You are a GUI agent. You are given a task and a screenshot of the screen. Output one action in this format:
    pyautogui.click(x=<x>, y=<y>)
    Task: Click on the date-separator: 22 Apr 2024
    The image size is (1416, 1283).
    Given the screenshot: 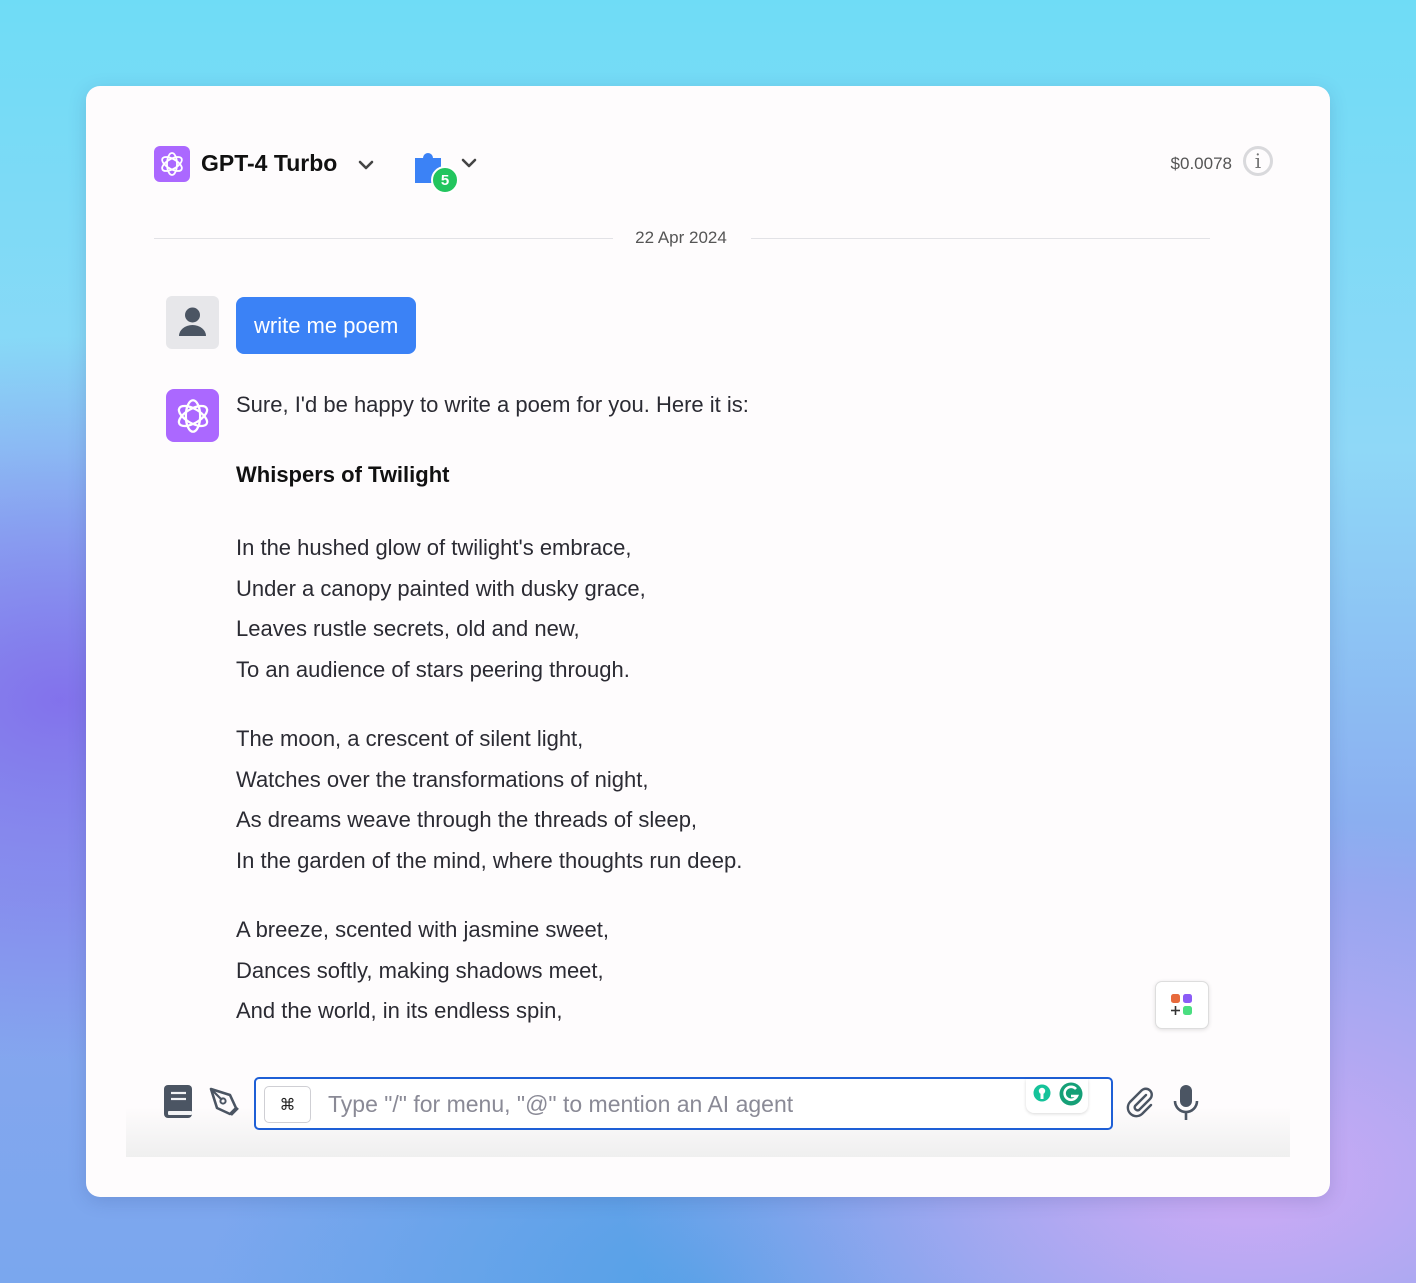 What is the action you would take?
    pyautogui.click(x=682, y=238)
    